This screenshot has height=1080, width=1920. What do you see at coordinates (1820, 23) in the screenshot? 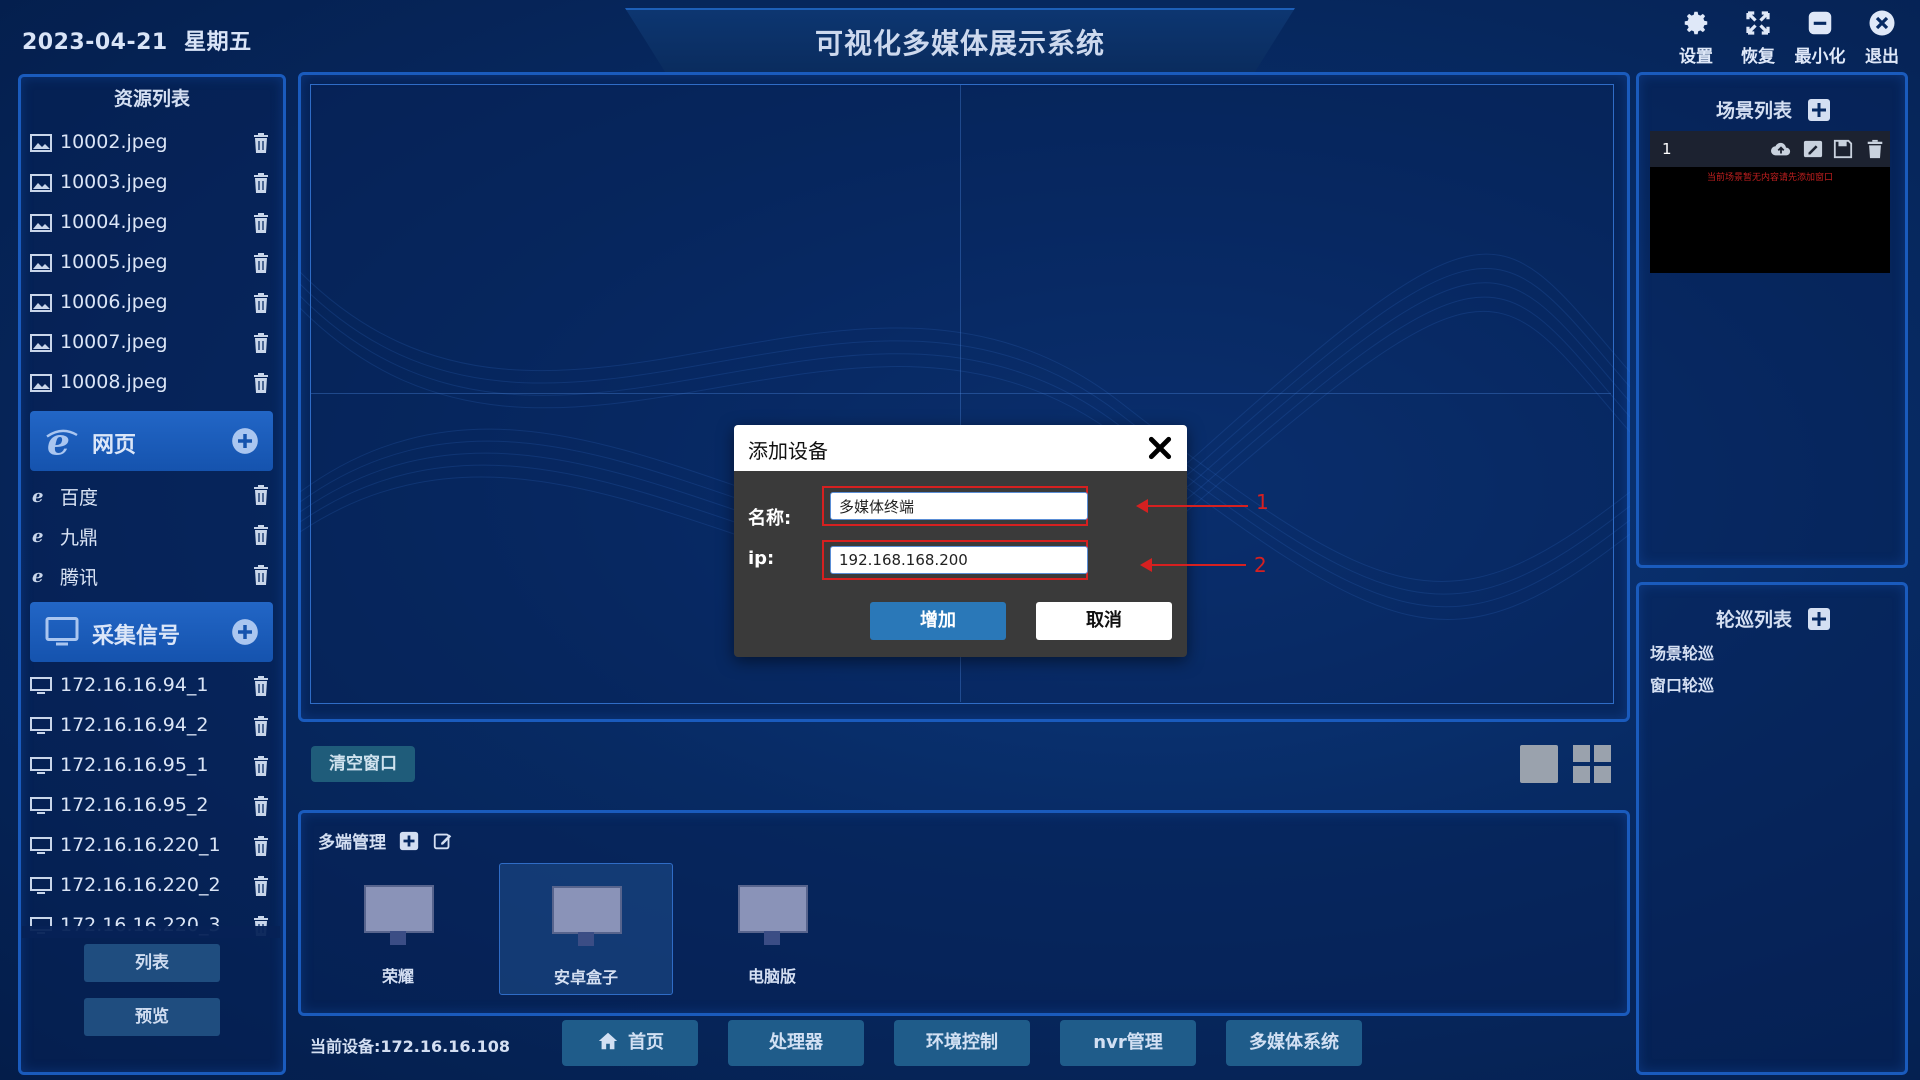
I see `minimize-icon` at bounding box center [1820, 23].